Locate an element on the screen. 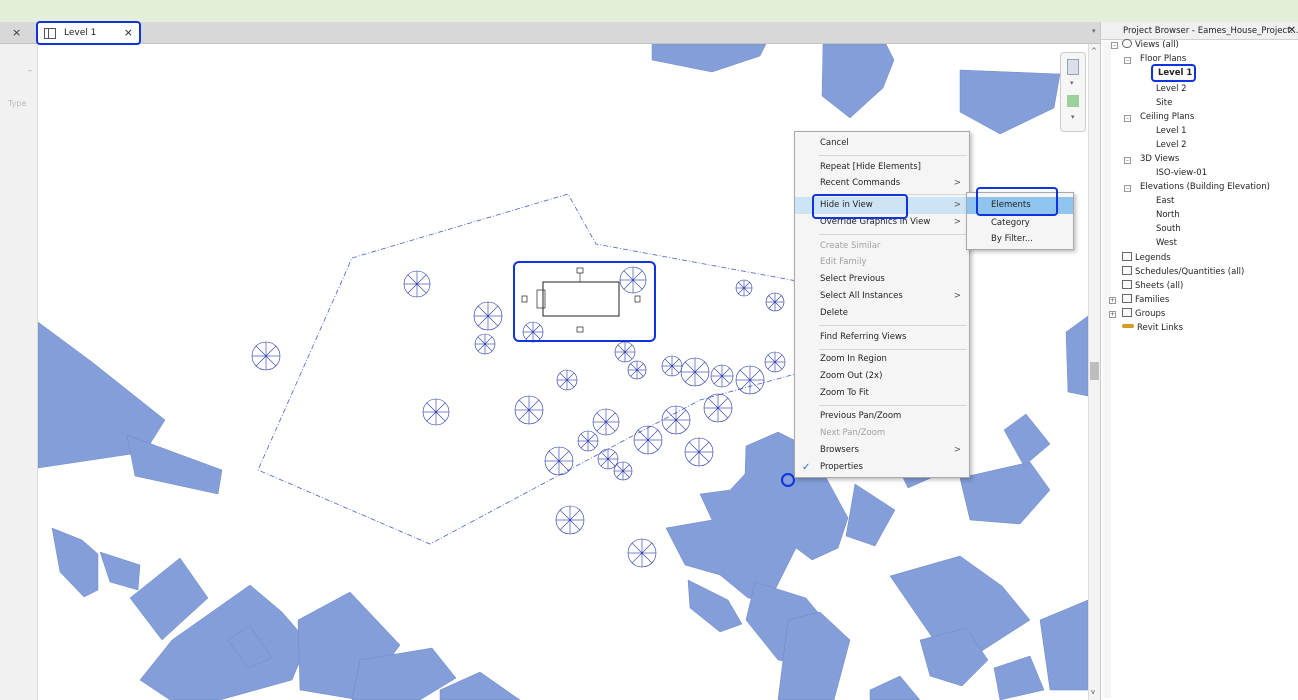 This screenshot has height=700, width=1298. menu-item-zoom-to-fit: Zoom To Fit is located at coordinates (882, 393).